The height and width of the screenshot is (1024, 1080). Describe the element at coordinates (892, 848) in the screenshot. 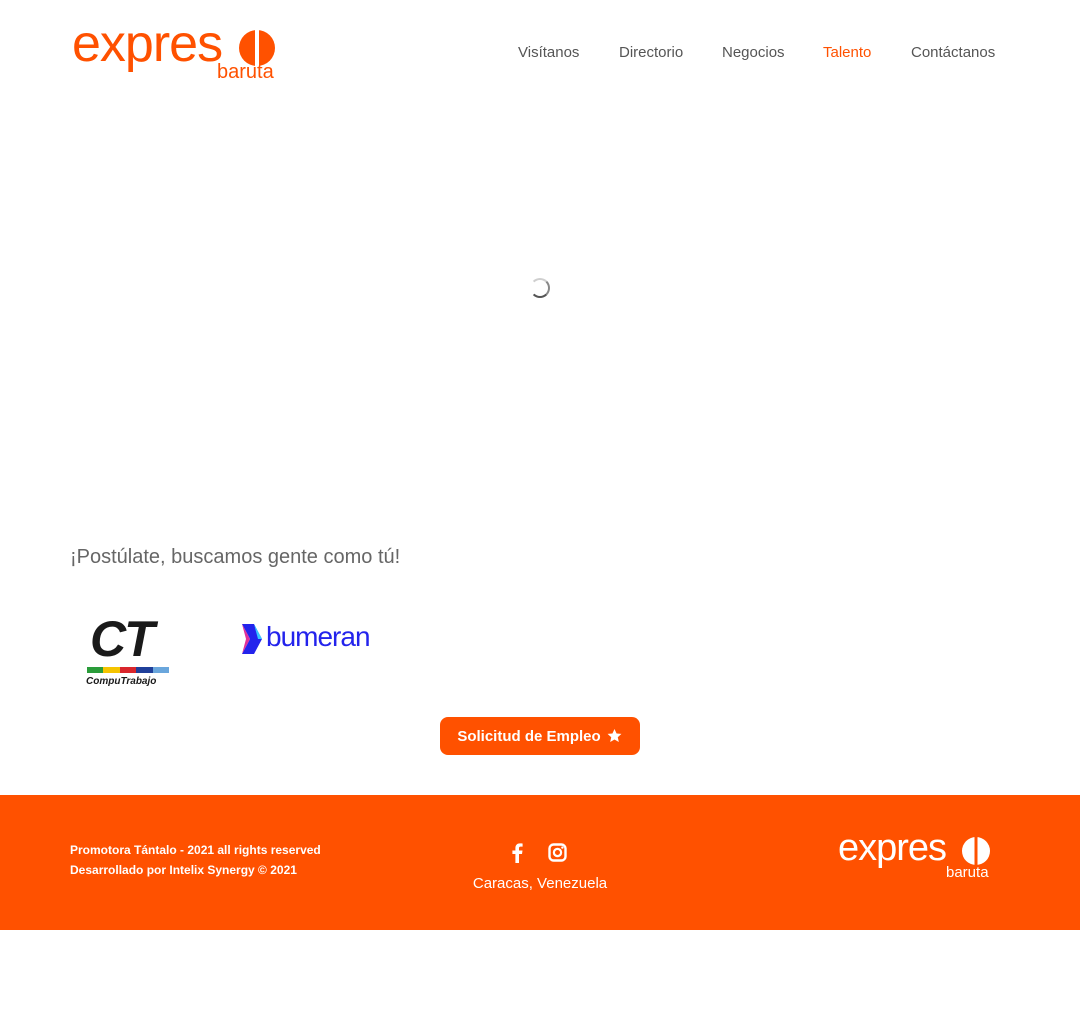

I see `footer-logo-wordmark: expres` at that location.